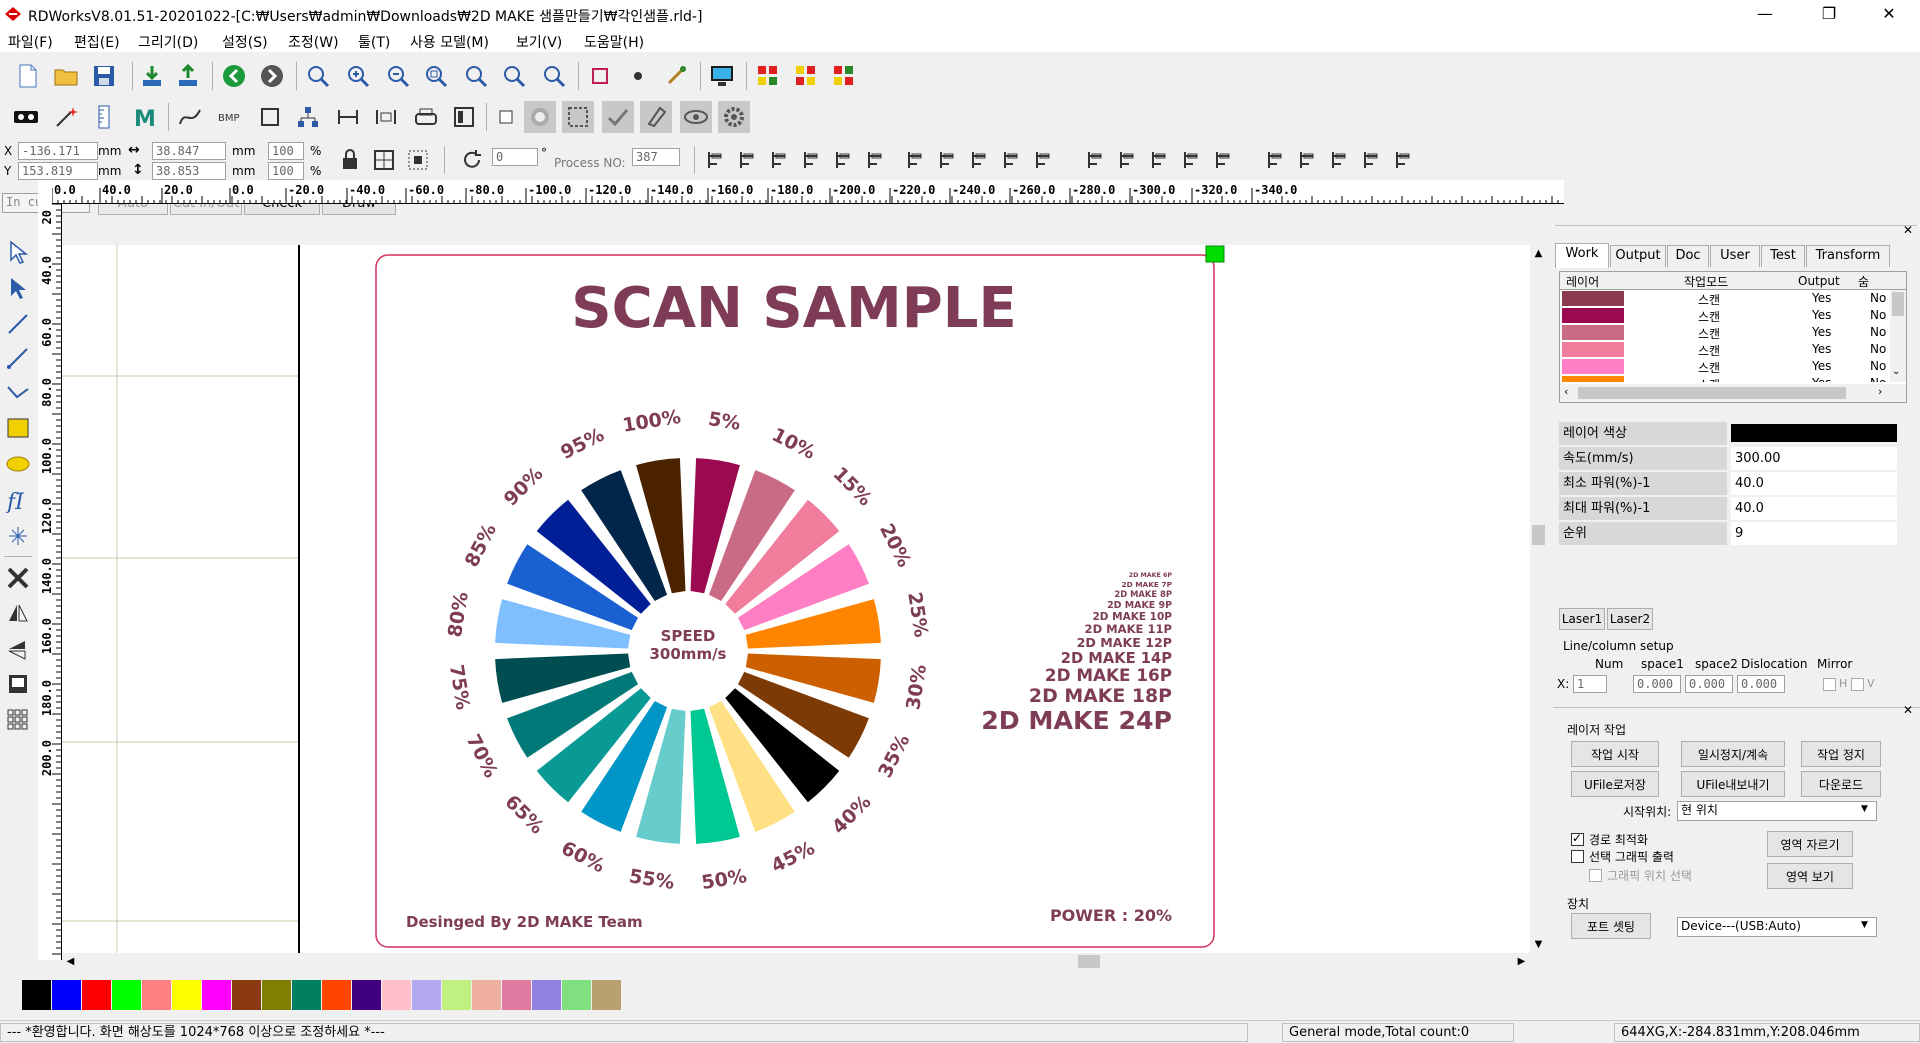 This screenshot has width=1920, height=1043. I want to click on same-size-icon, so click(980, 160).